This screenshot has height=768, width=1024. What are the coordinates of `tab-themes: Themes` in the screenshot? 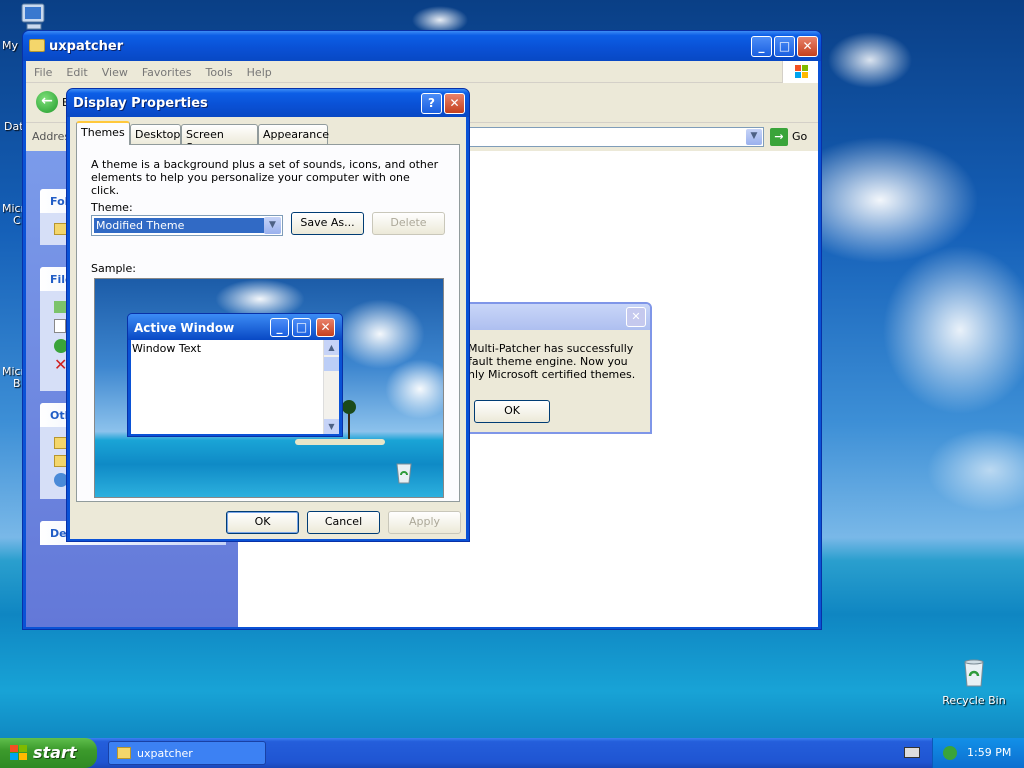 It's located at (103, 133).